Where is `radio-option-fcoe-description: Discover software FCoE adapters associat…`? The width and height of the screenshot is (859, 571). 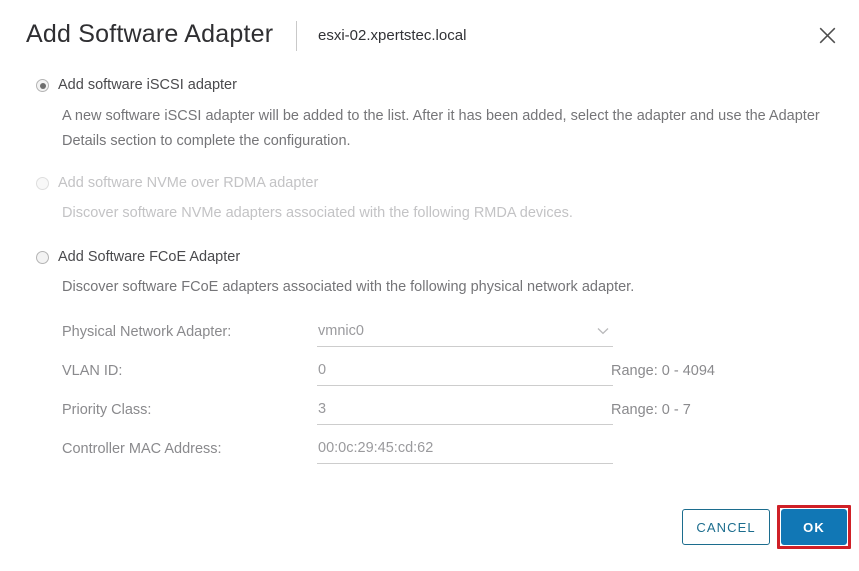 radio-option-fcoe-description: Discover software FCoE adapters associat… is located at coordinates (348, 287).